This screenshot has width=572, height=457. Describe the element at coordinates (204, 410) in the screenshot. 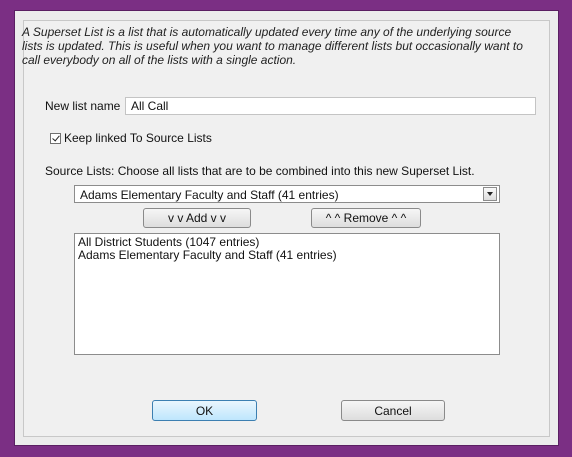

I see `ok-button: OK` at that location.